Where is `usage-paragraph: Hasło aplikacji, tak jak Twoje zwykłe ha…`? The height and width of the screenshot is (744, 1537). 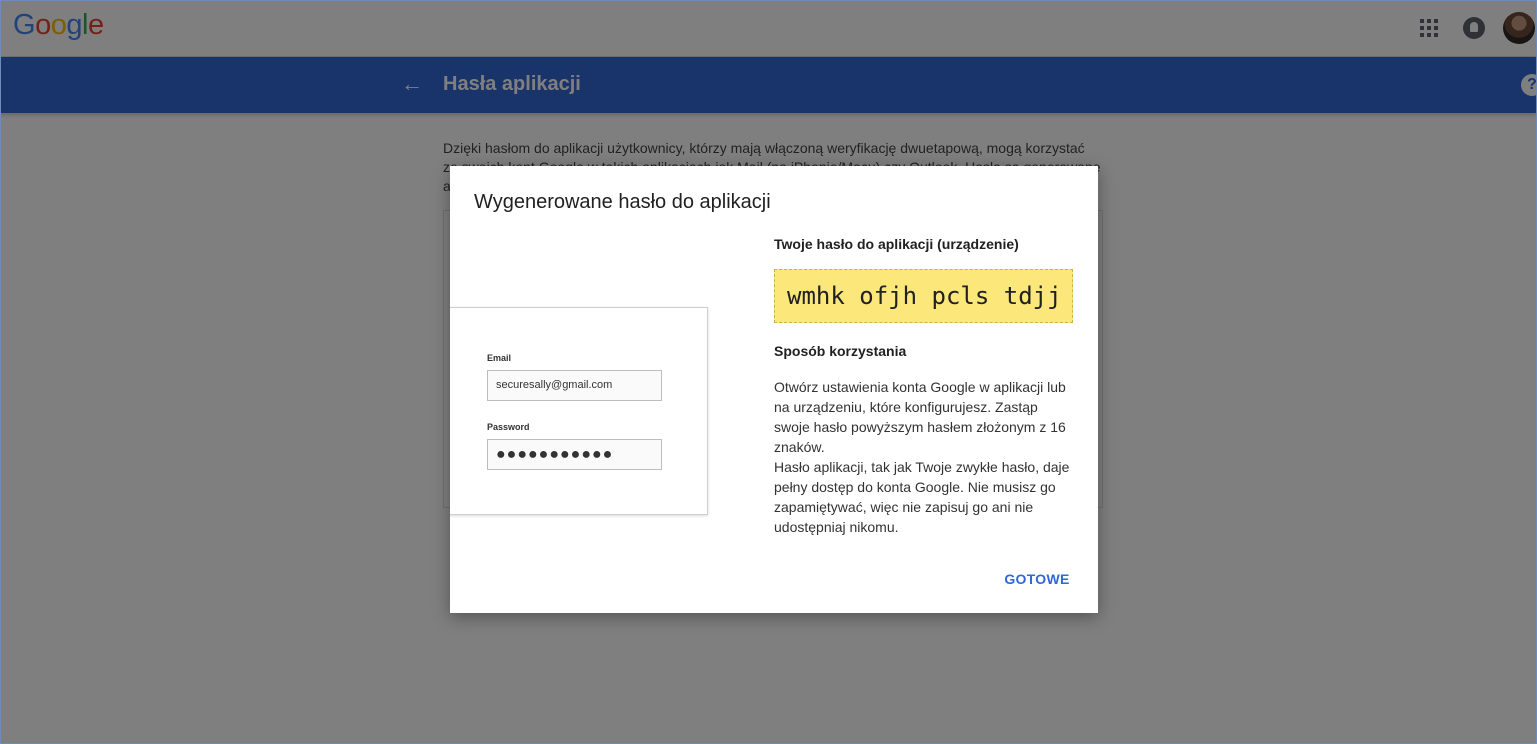
usage-paragraph: Hasło aplikacji, tak jak Twoje zwykłe ha… is located at coordinates (922, 497).